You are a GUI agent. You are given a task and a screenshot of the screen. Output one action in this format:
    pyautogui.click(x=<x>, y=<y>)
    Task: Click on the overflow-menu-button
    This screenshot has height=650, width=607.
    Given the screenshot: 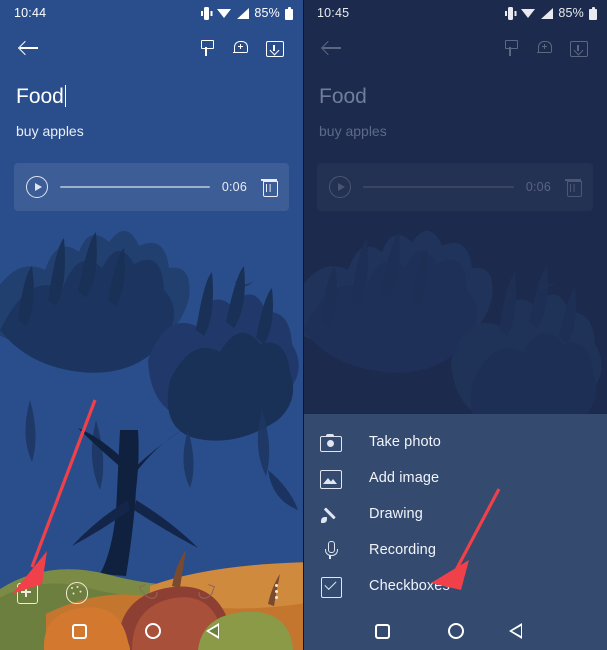 What is the action you would take?
    pyautogui.click(x=277, y=592)
    